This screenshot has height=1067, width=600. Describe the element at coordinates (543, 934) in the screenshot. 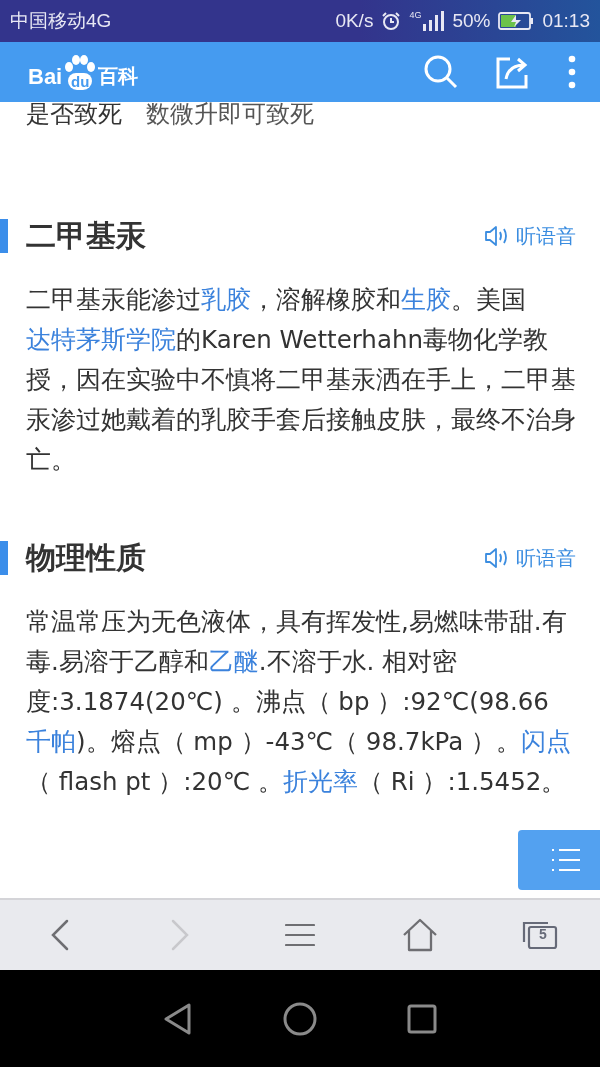

I see `tab-count: 5` at that location.